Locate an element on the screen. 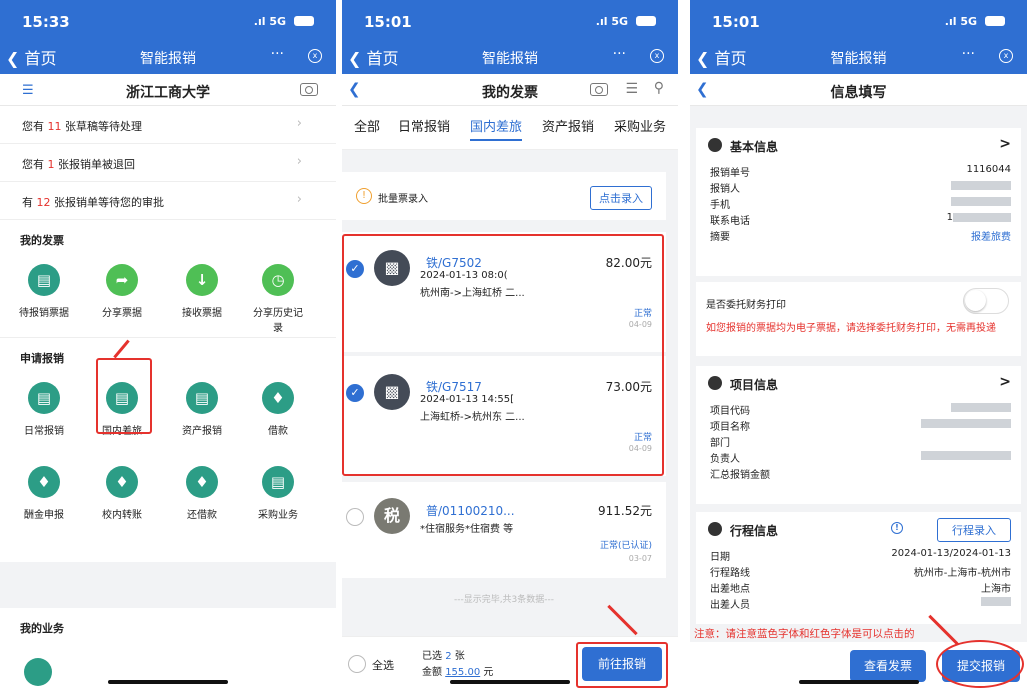 The width and height of the screenshot is (1027, 690). notice-text: 您有 is located at coordinates (35, 126).